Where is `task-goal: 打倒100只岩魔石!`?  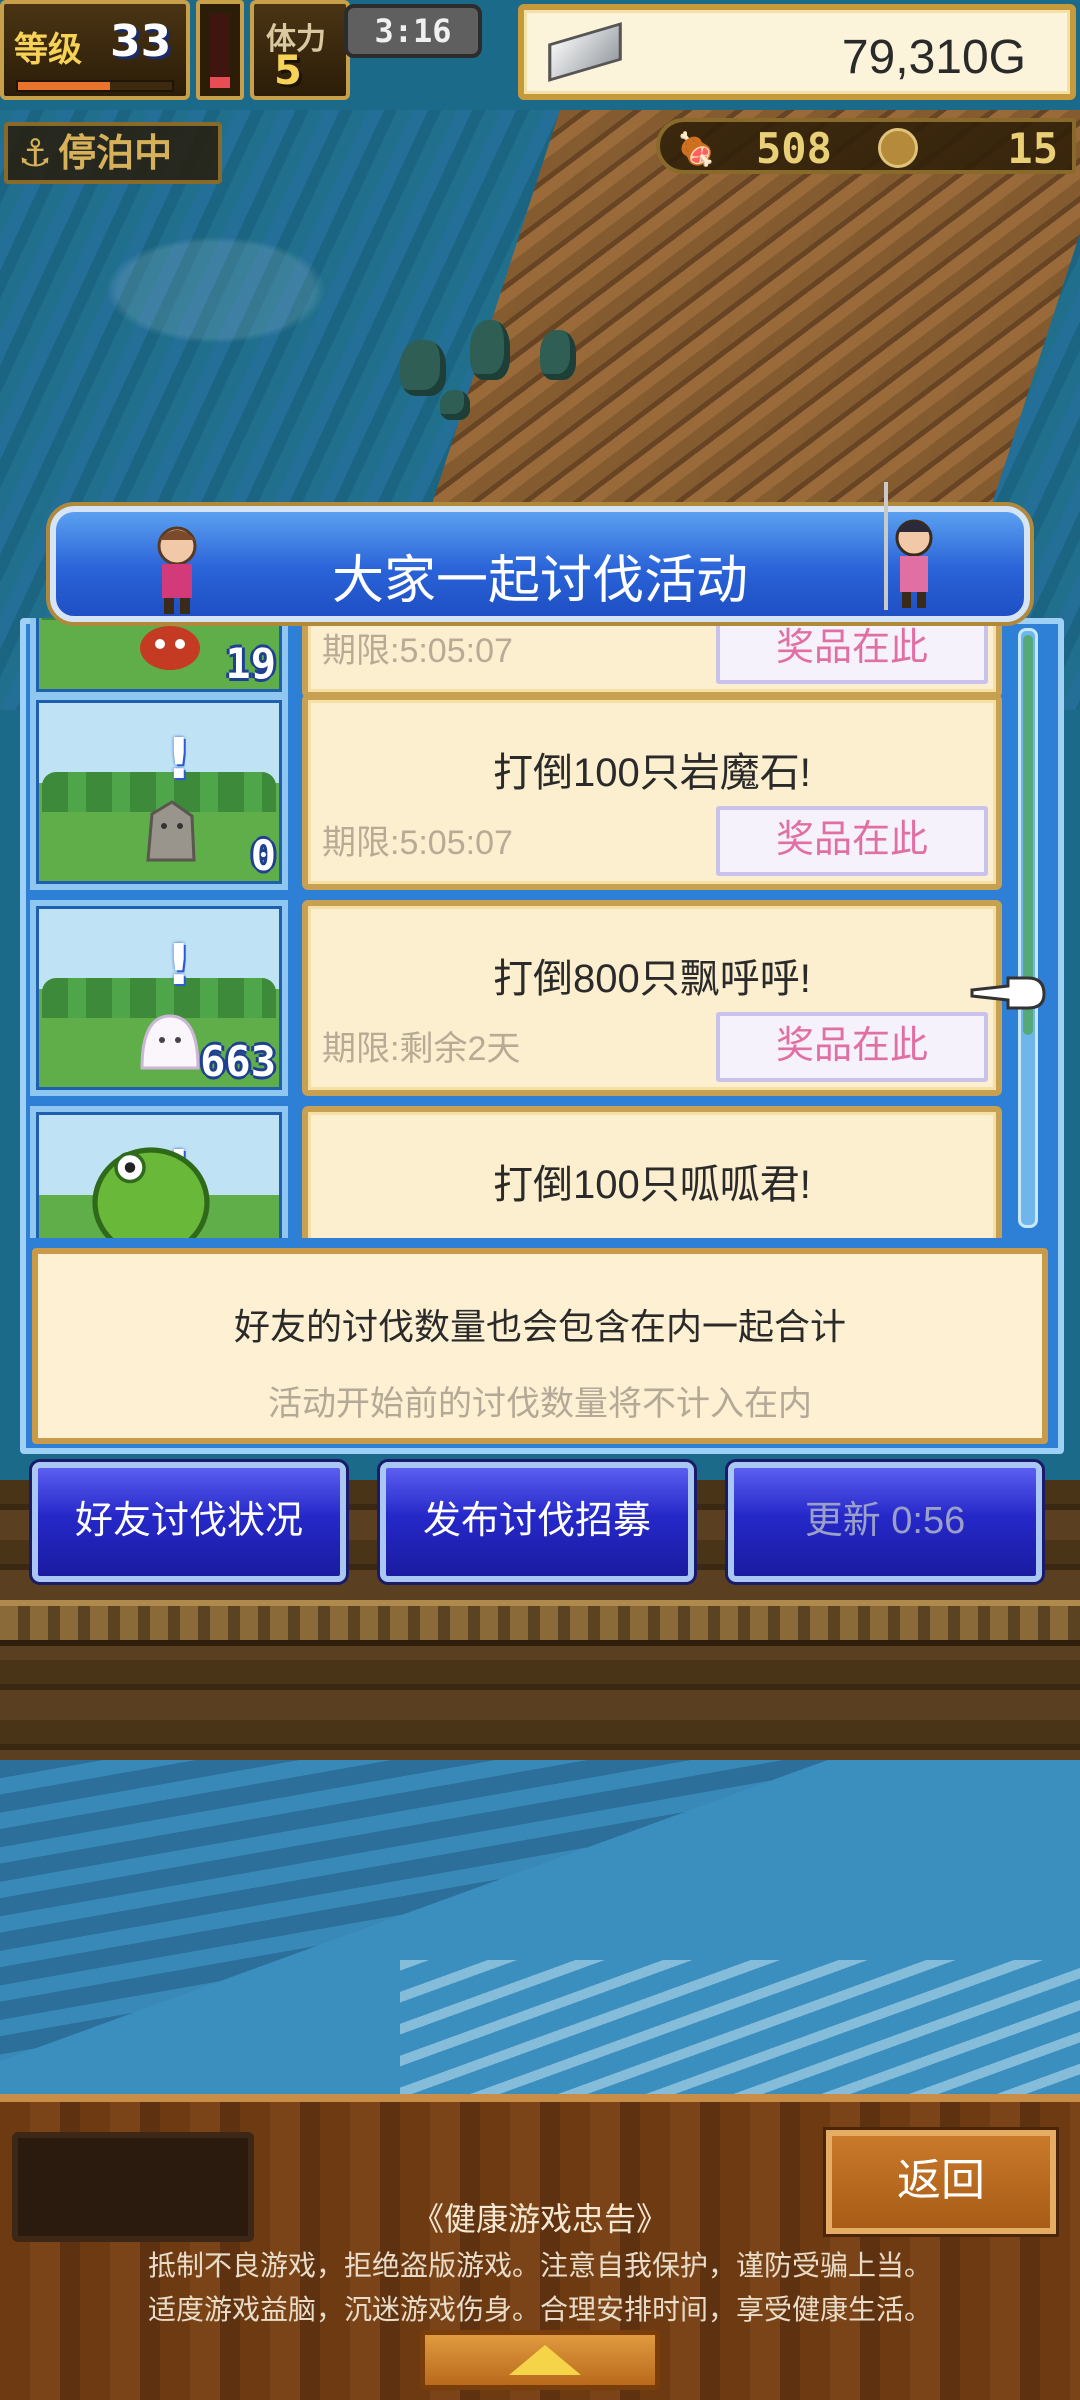
task-goal: 打倒100只岩魔石! is located at coordinates (652, 773).